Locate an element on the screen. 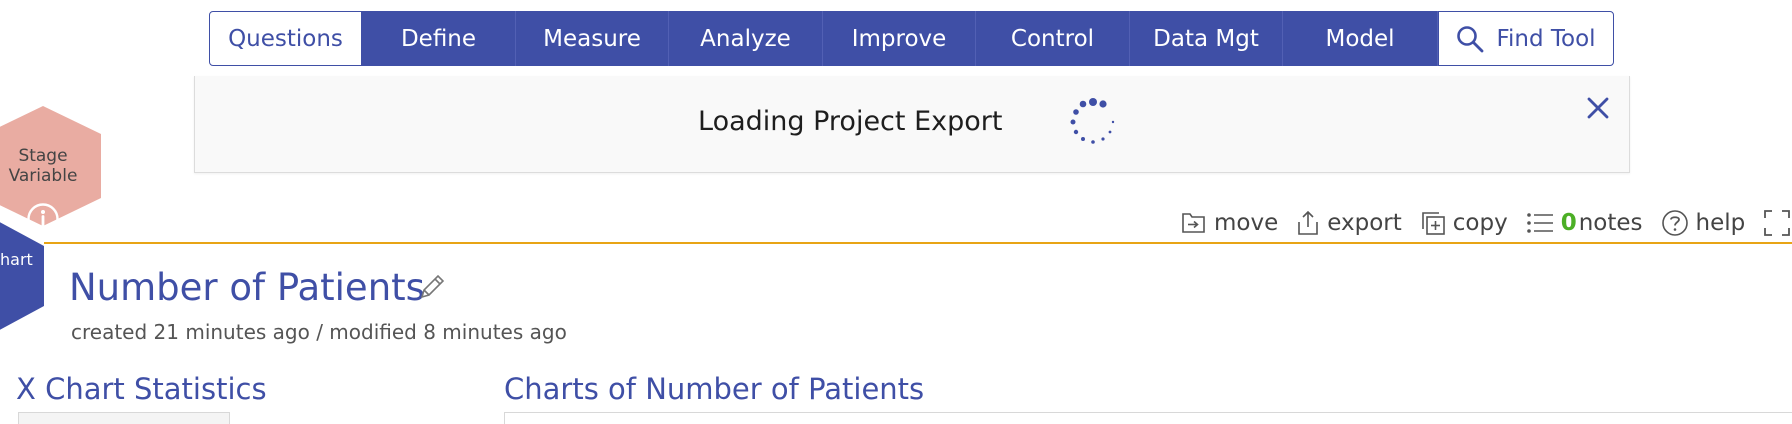 This screenshot has width=1792, height=424. nav-tab-questions: Questions is located at coordinates (285, 38).